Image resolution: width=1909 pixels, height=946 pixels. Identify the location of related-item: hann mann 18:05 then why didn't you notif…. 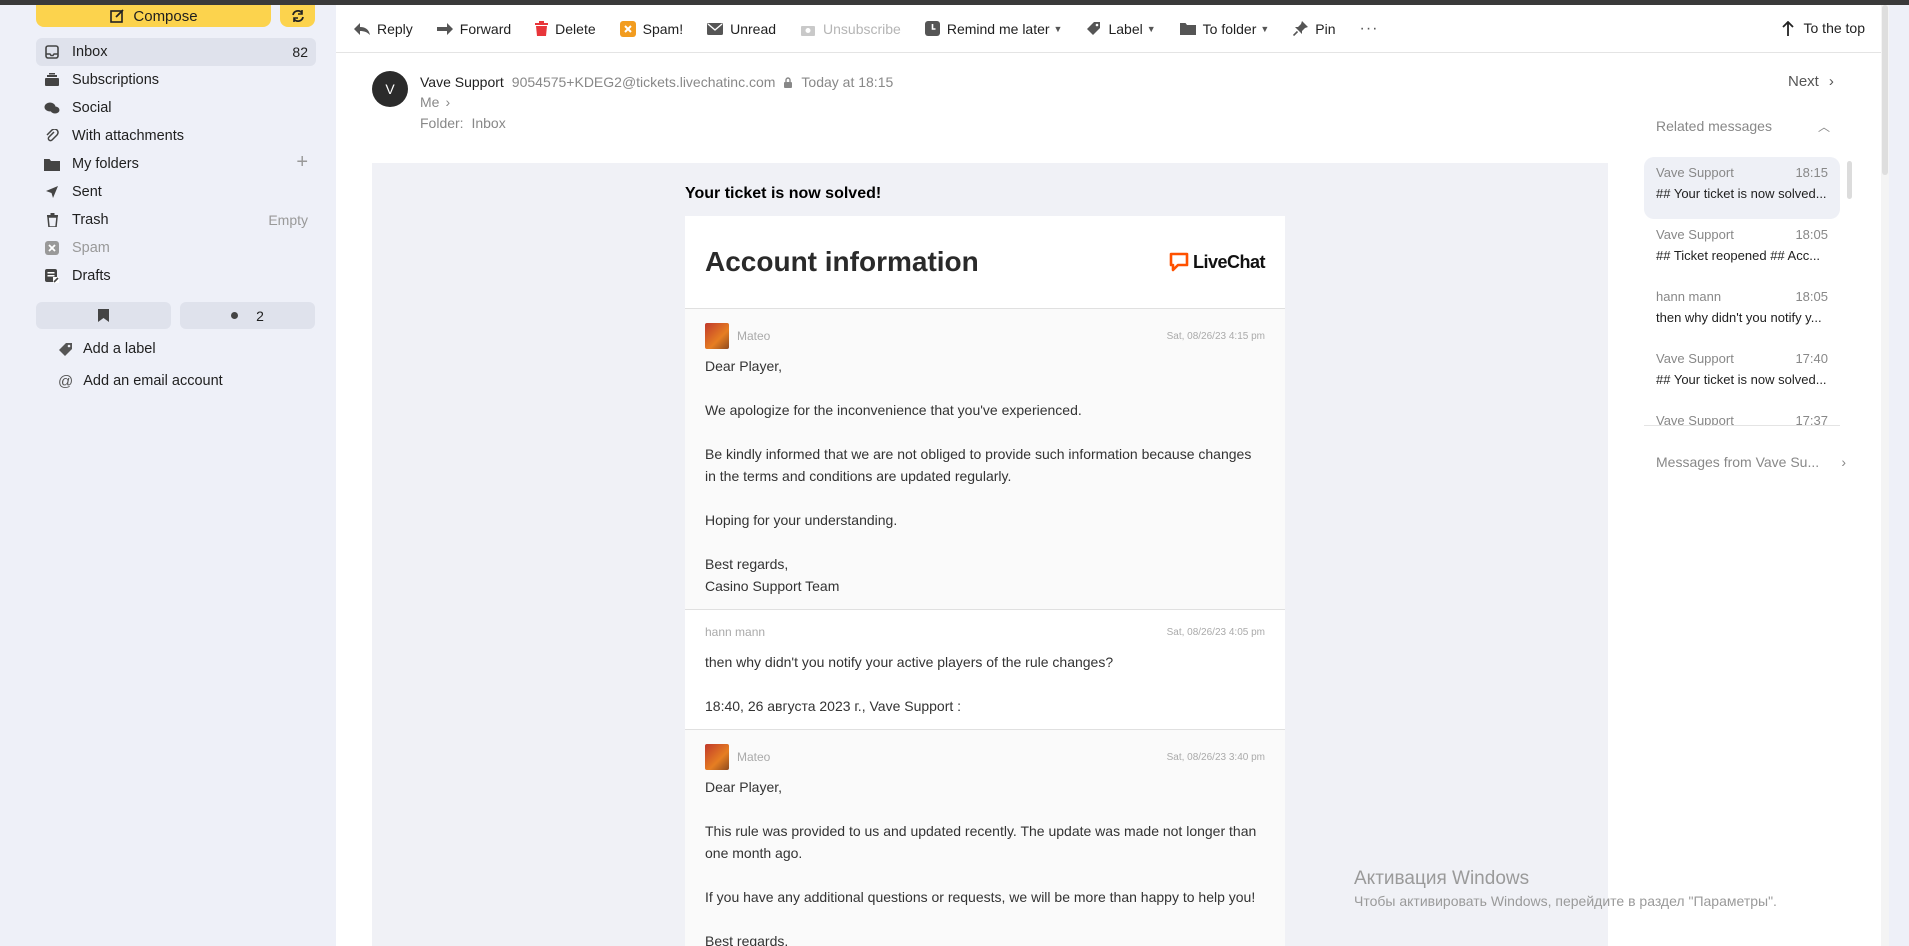
(1742, 312).